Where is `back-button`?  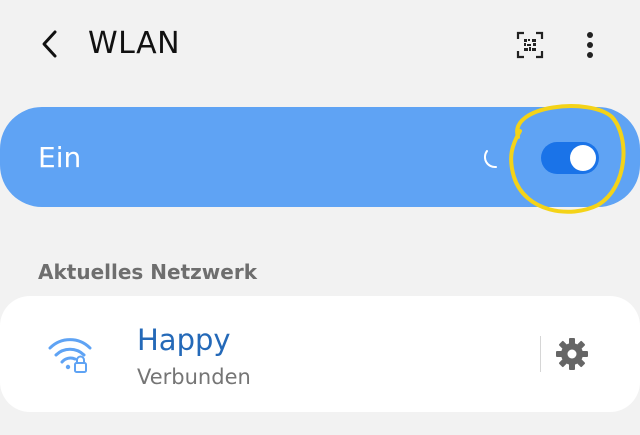 back-button is located at coordinates (50, 44).